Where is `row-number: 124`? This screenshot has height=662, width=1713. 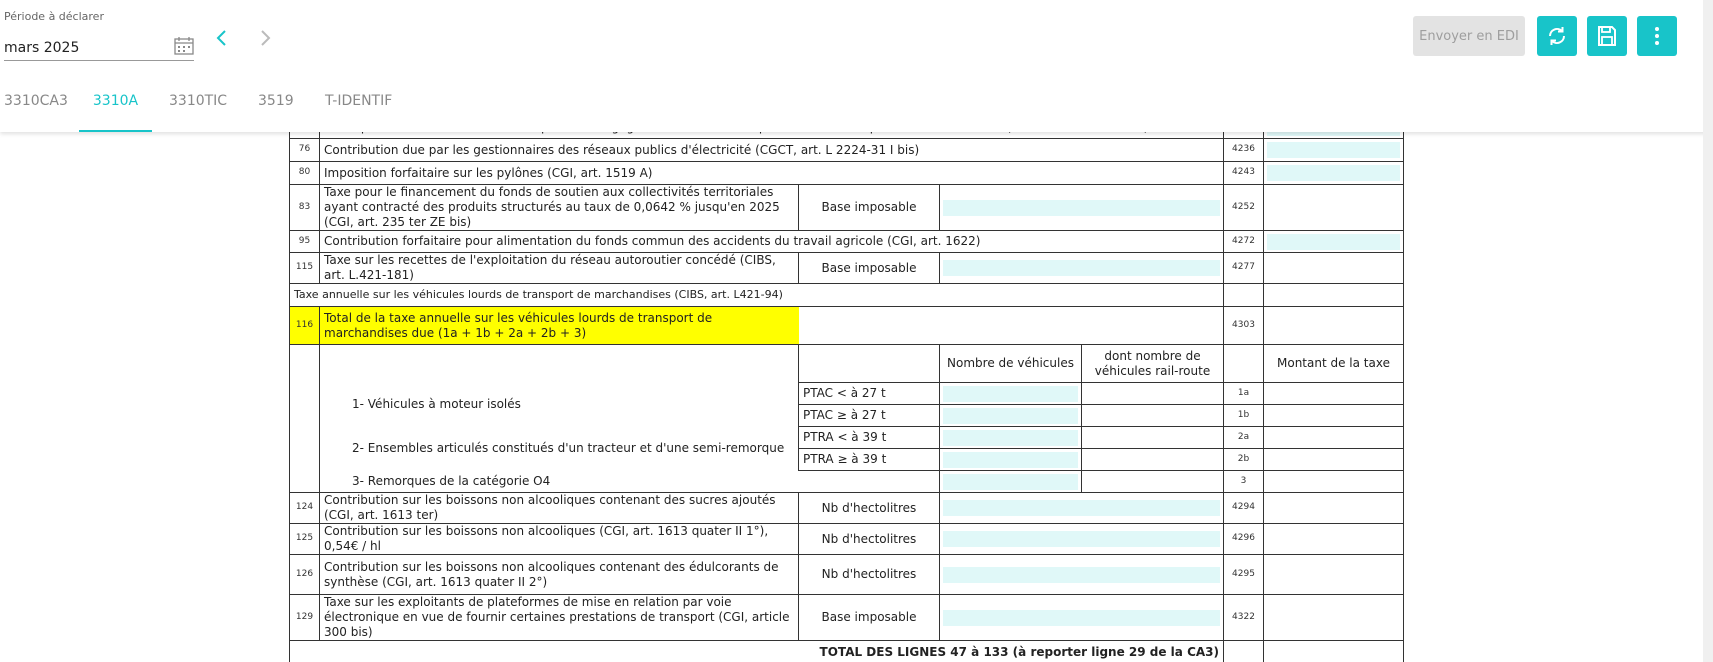
row-number: 124 is located at coordinates (304, 508).